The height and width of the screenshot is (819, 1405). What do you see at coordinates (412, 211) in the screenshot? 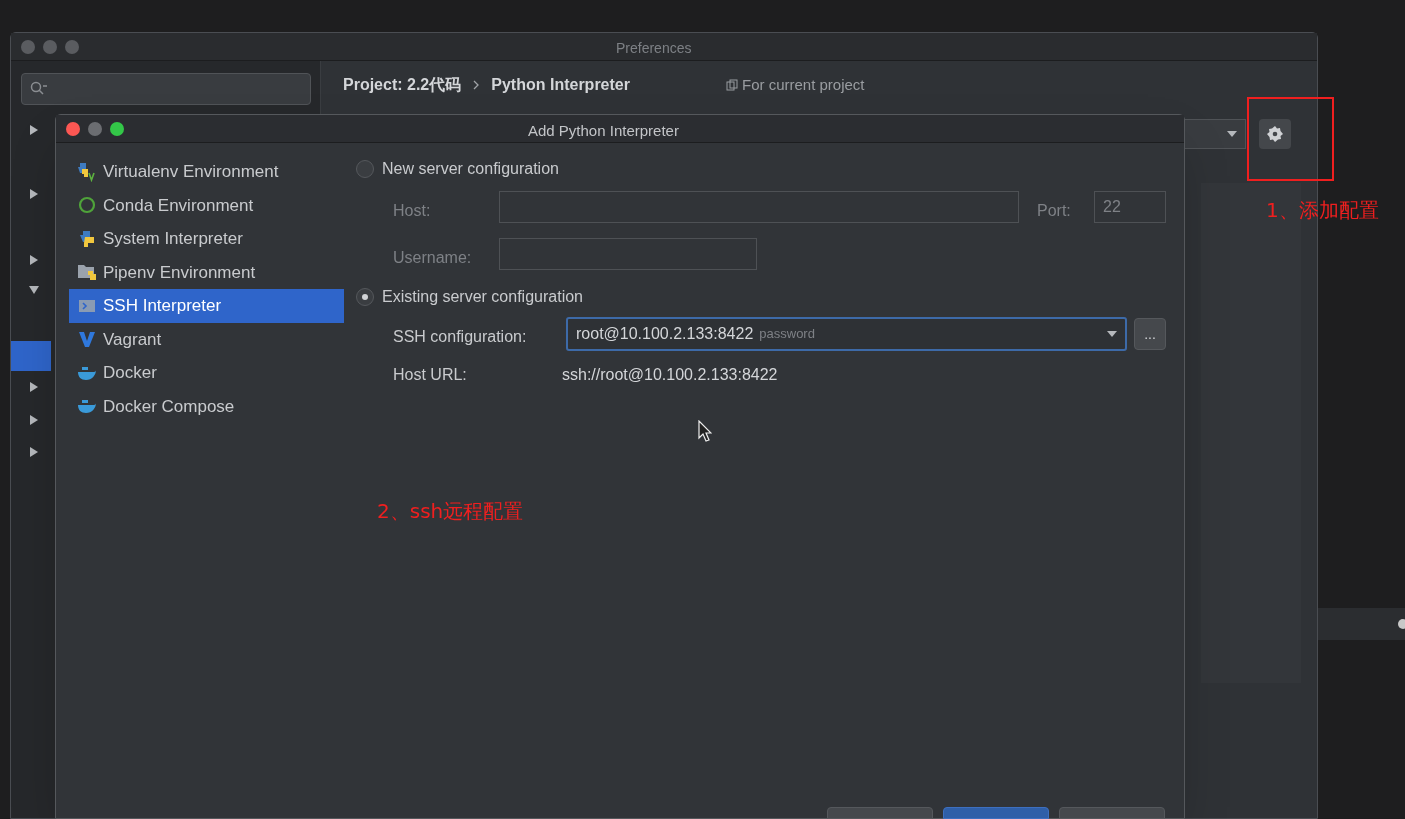
I see `host-label: Host:` at bounding box center [412, 211].